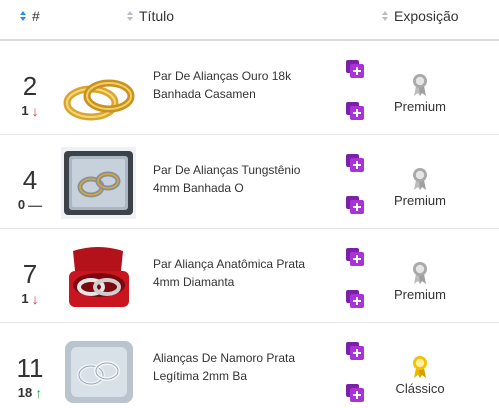 This screenshot has height=408, width=499. I want to click on exposure-column-header: Exposição, so click(420, 16).